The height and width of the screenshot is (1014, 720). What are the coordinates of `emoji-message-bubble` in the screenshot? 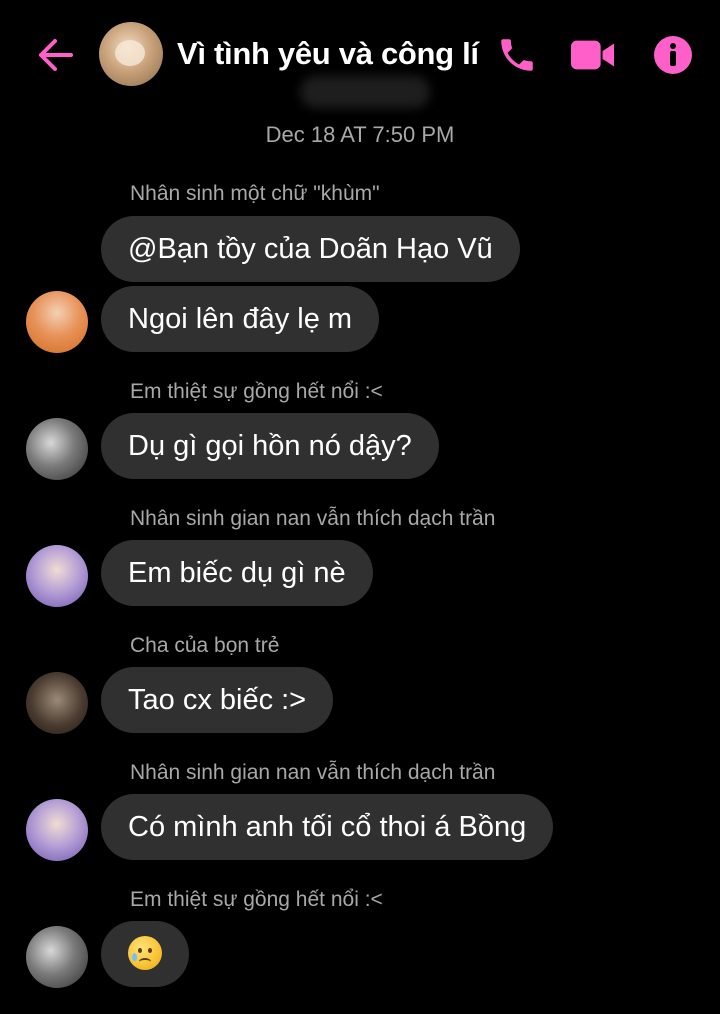 It's located at (145, 954).